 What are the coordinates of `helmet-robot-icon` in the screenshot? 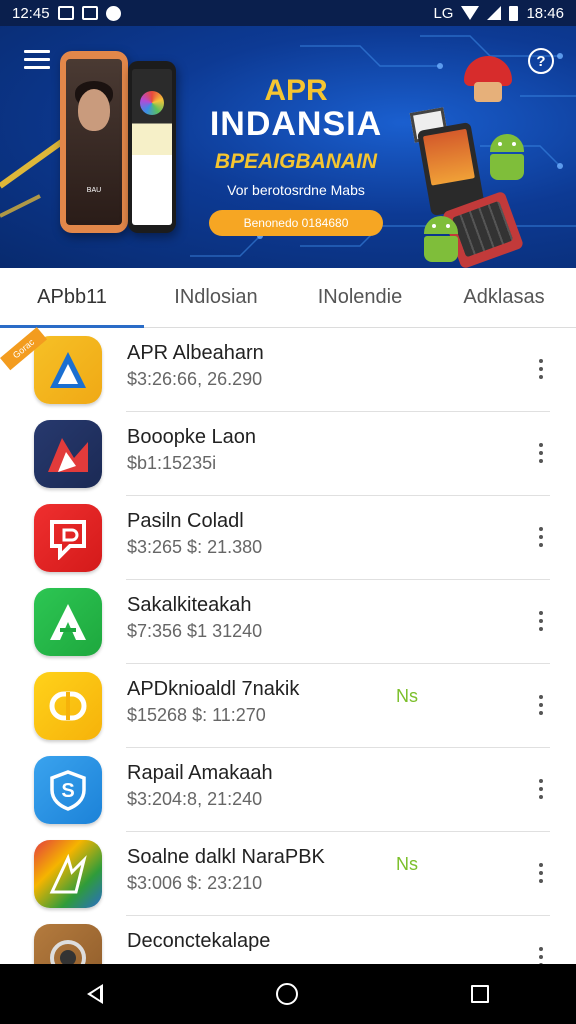 It's located at (488, 80).